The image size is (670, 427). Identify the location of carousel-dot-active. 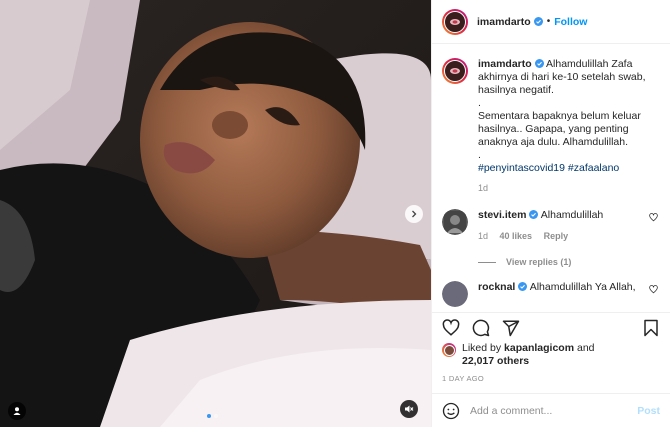
(209, 416).